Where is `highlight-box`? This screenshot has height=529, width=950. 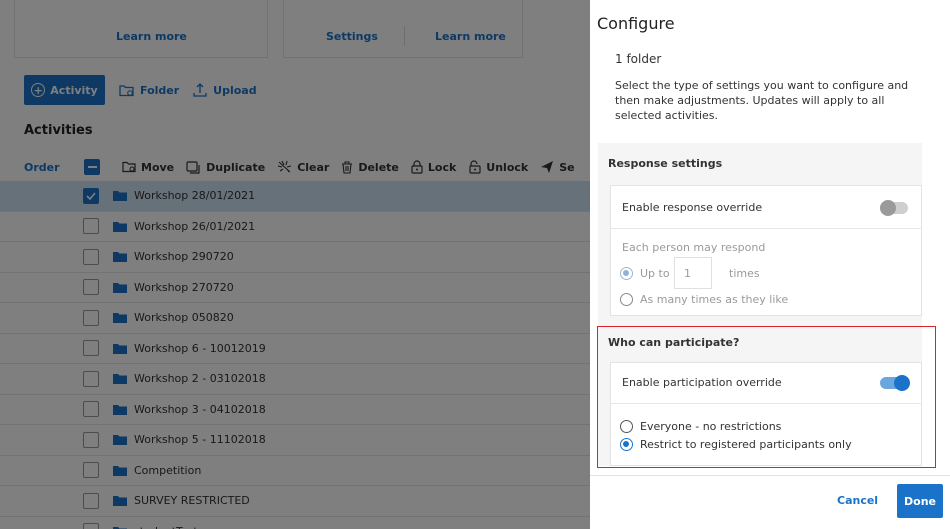
highlight-box is located at coordinates (766, 397).